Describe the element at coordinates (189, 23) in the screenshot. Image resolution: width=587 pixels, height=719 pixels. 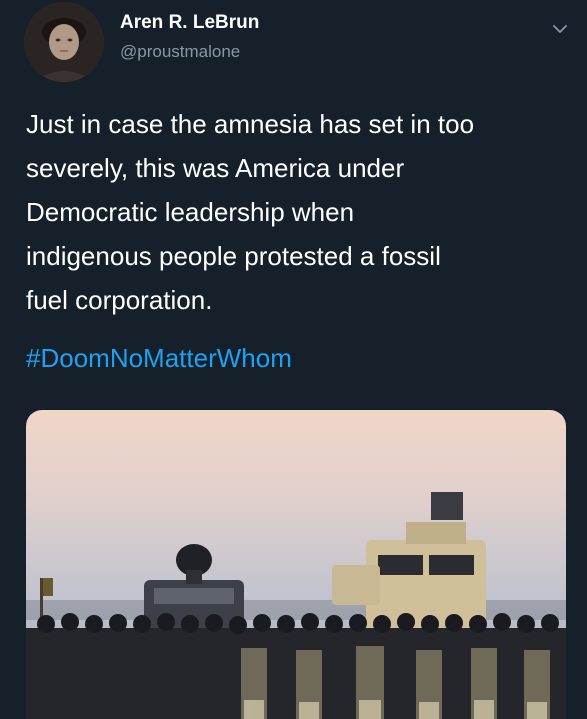
I see `display-name: Aren R. LeBrun` at that location.